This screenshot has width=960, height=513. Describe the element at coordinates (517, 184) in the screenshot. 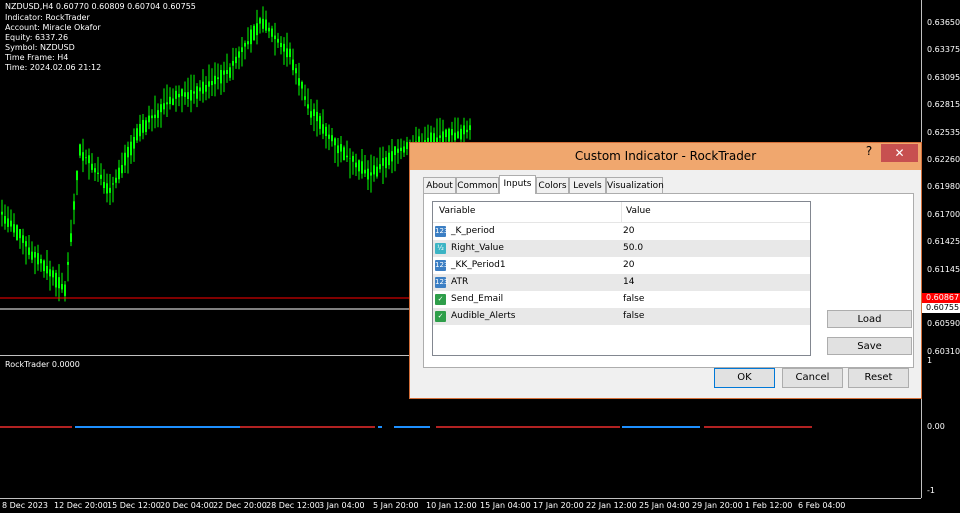

I see `tab-inputs: Inputs` at that location.